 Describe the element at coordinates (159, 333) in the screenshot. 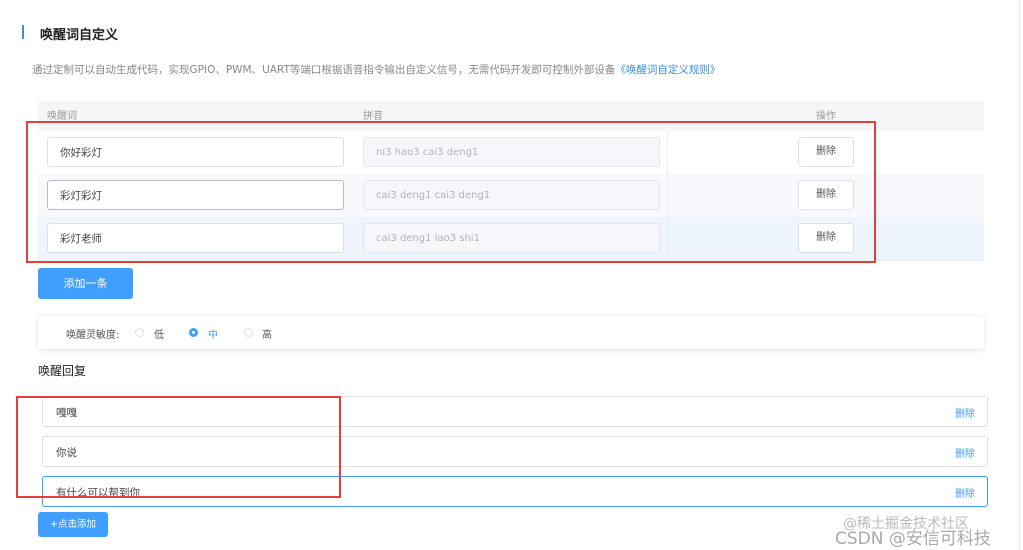

I see `radio-low-label: 低` at that location.